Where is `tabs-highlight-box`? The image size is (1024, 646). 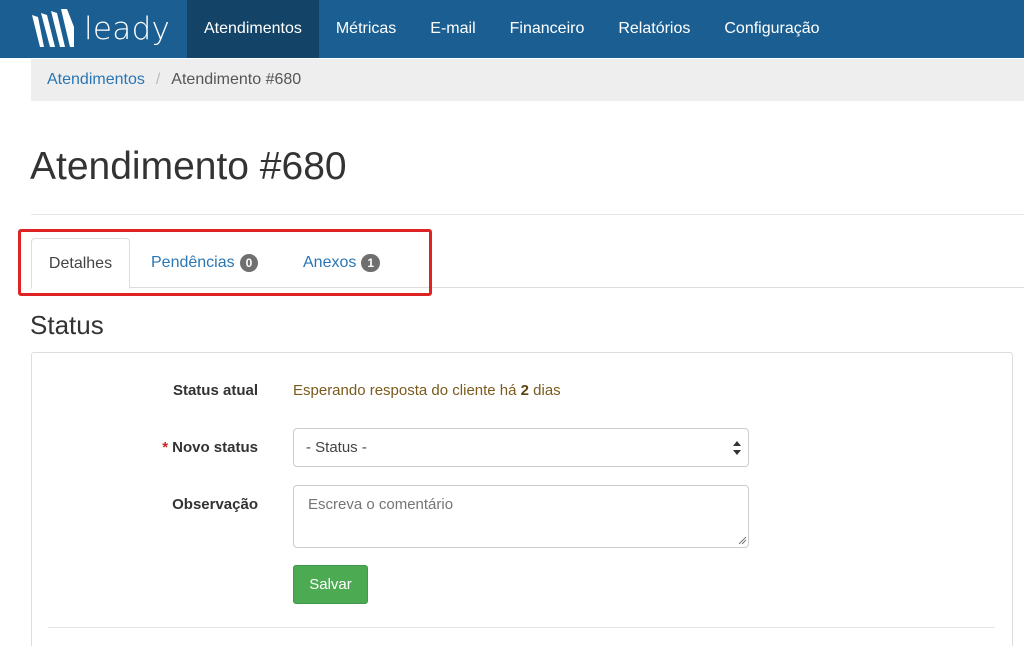 tabs-highlight-box is located at coordinates (225, 262).